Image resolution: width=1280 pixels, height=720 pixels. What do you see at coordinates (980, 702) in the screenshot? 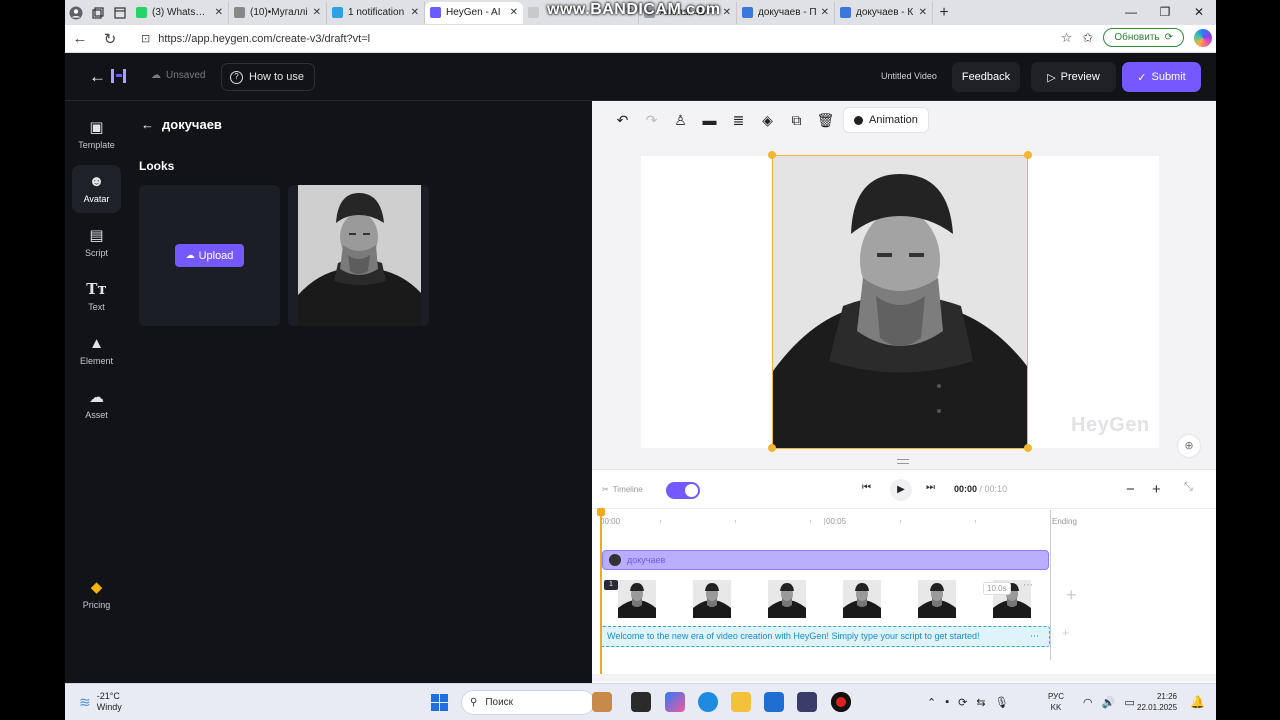
I see `tray-network-share-icon: ⇆` at bounding box center [980, 702].